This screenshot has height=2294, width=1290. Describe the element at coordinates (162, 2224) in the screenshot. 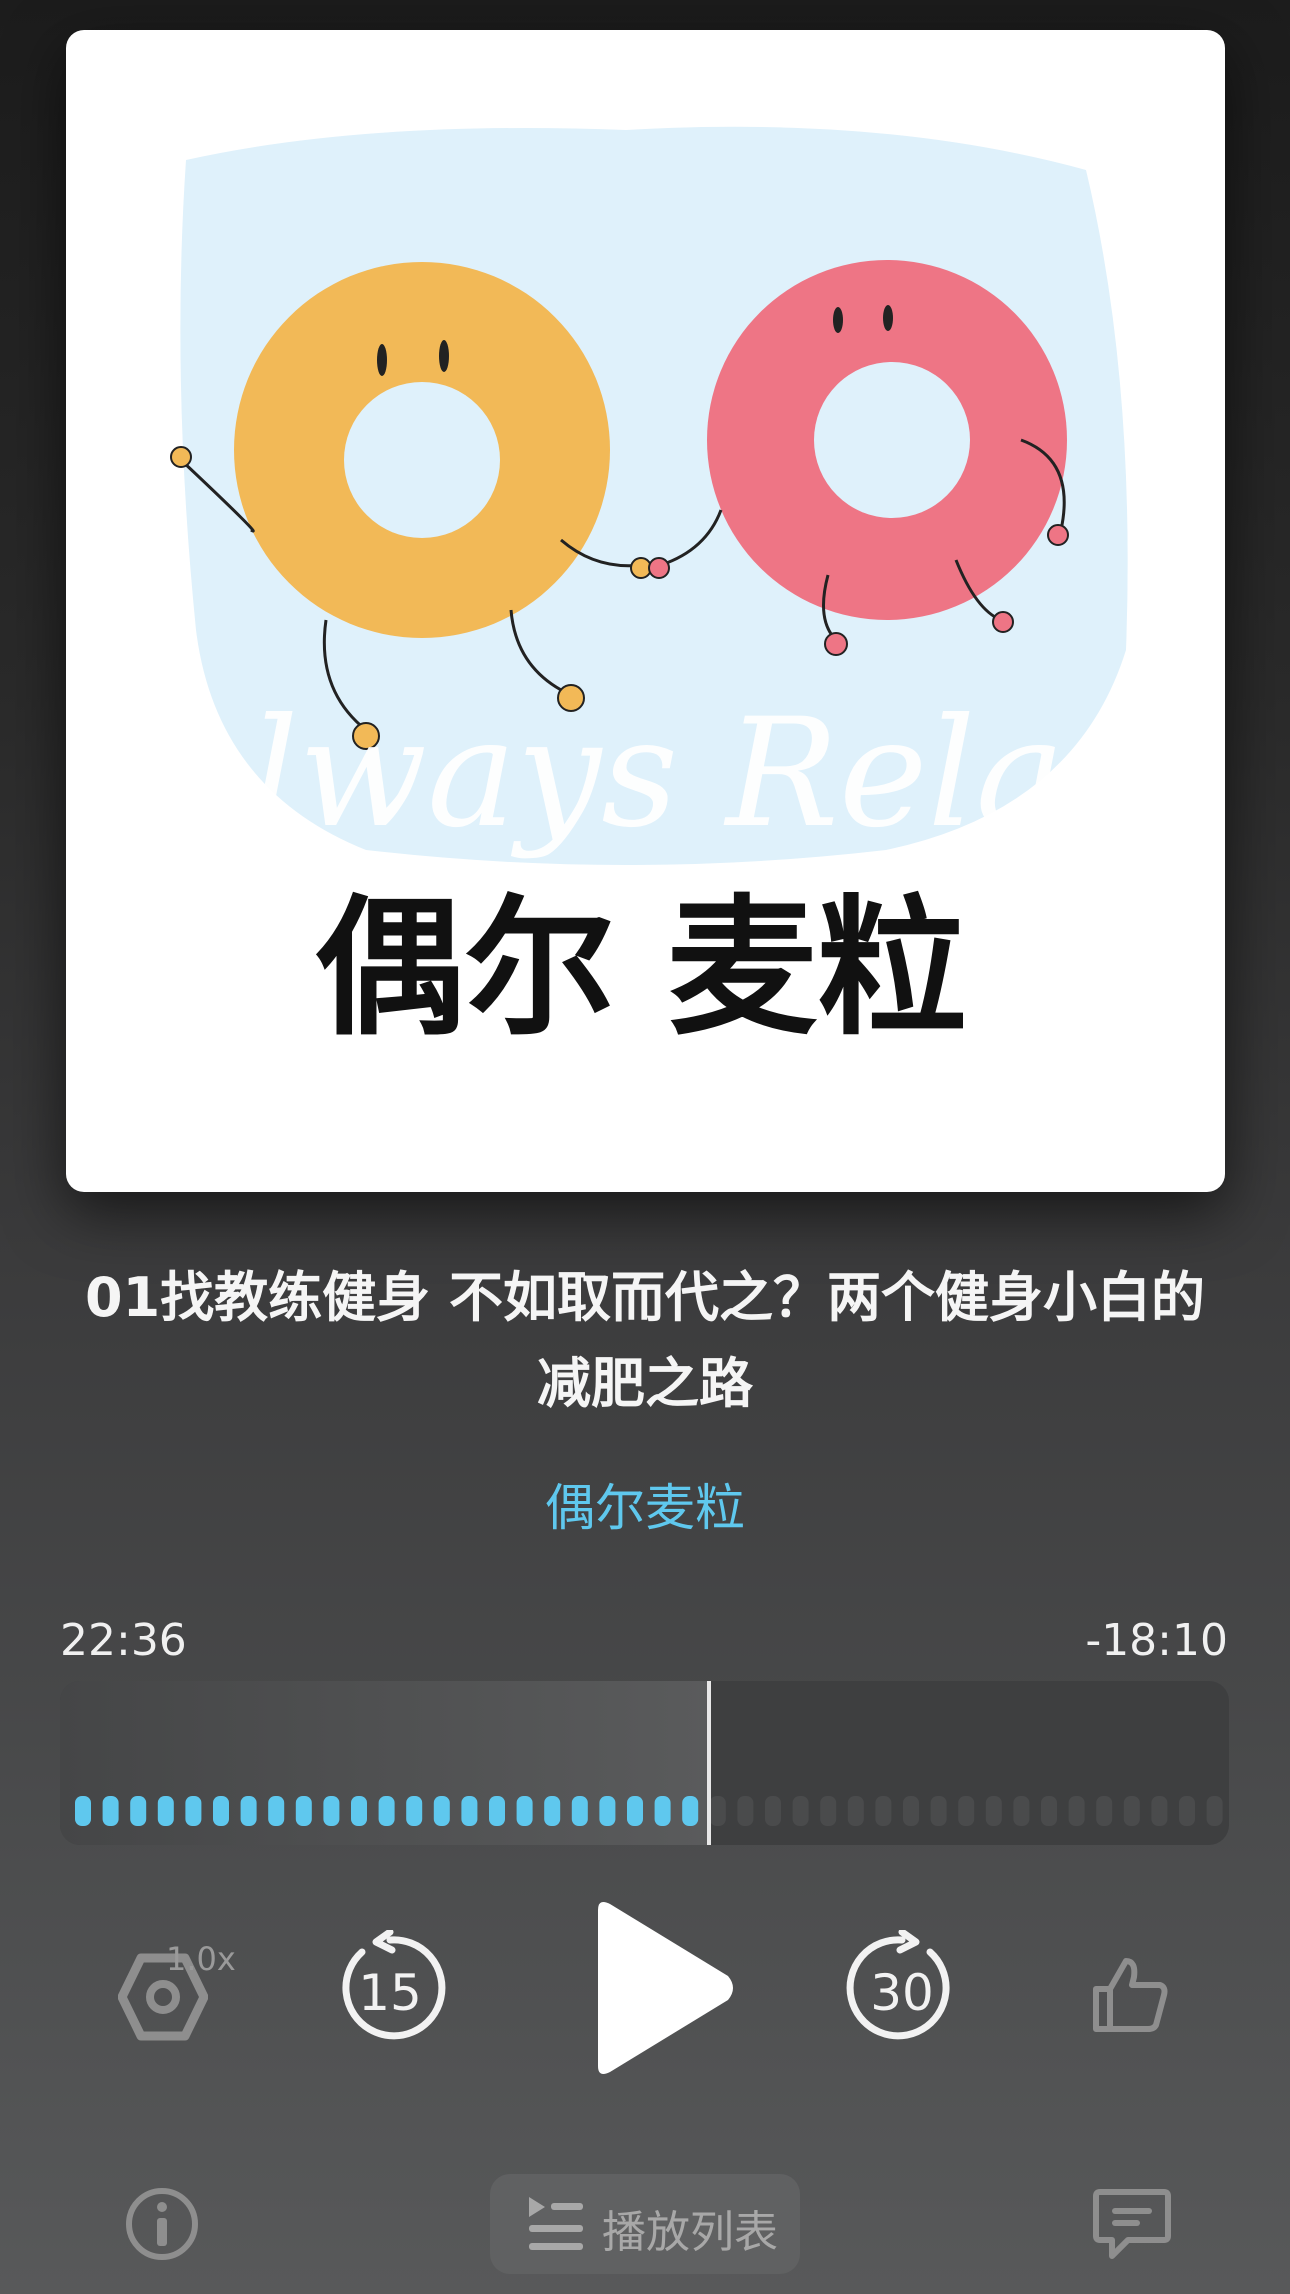

I see `info-icon` at that location.